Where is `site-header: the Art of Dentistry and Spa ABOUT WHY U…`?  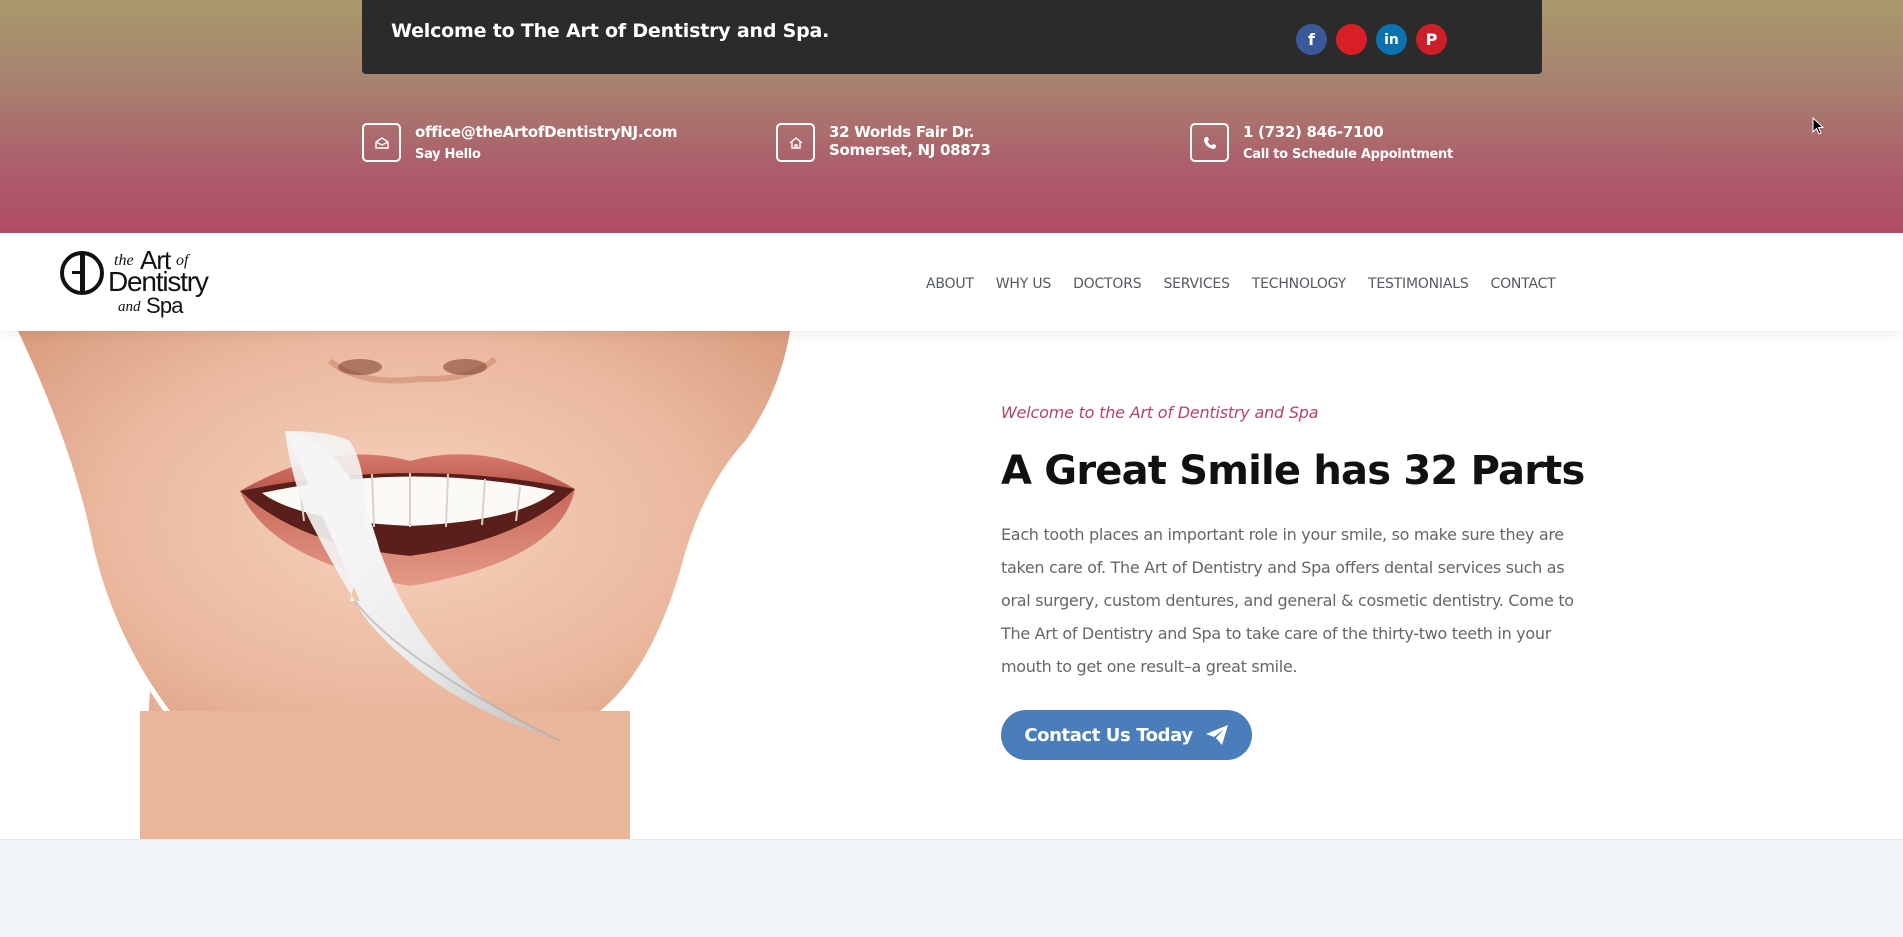 site-header: the Art of Dentistry and Spa ABOUT WHY U… is located at coordinates (951, 282).